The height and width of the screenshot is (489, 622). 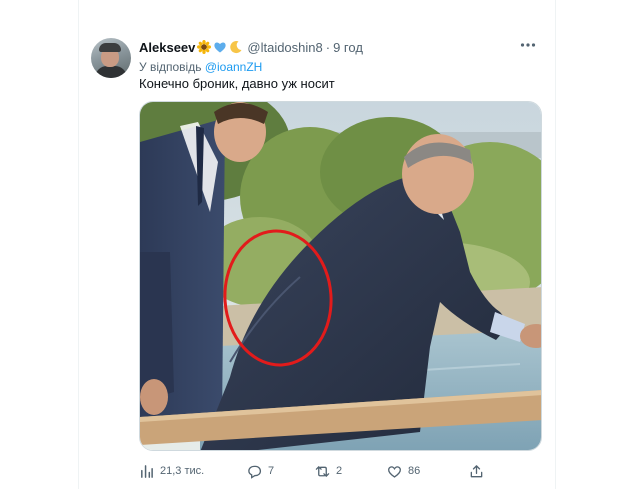 What do you see at coordinates (284, 47) in the screenshot?
I see `author-handle: @ltaidoshin8` at bounding box center [284, 47].